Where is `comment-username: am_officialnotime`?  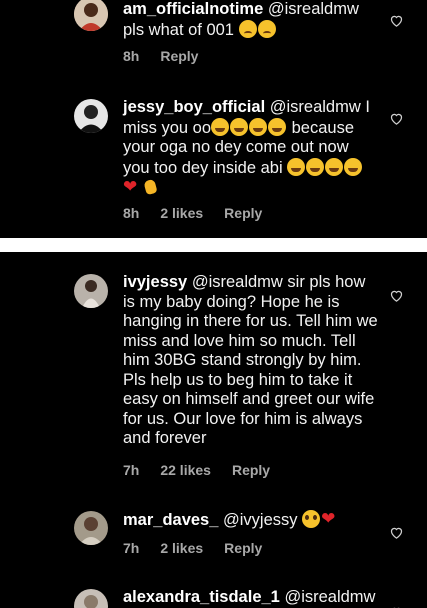 comment-username: am_officialnotime is located at coordinates (193, 9).